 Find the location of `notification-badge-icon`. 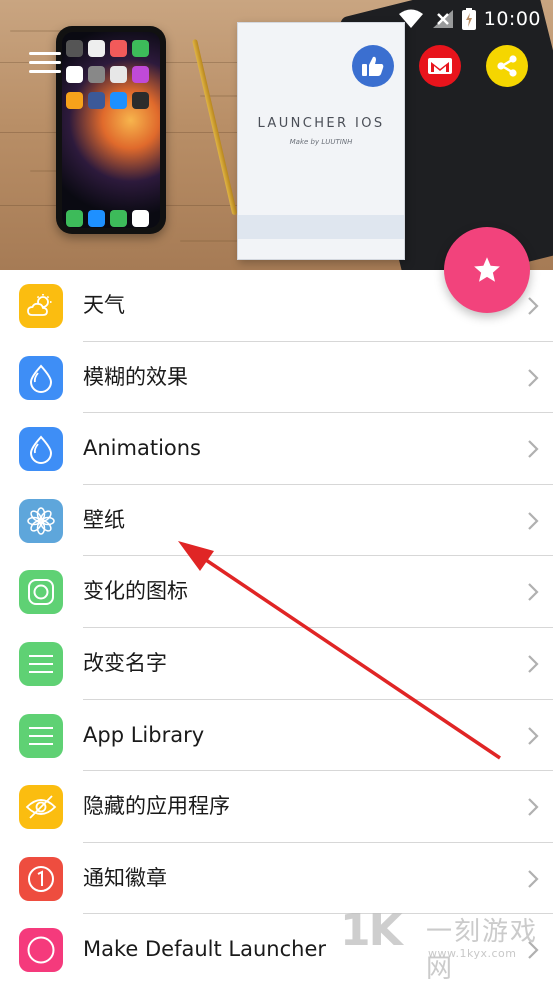

notification-badge-icon is located at coordinates (41, 878).